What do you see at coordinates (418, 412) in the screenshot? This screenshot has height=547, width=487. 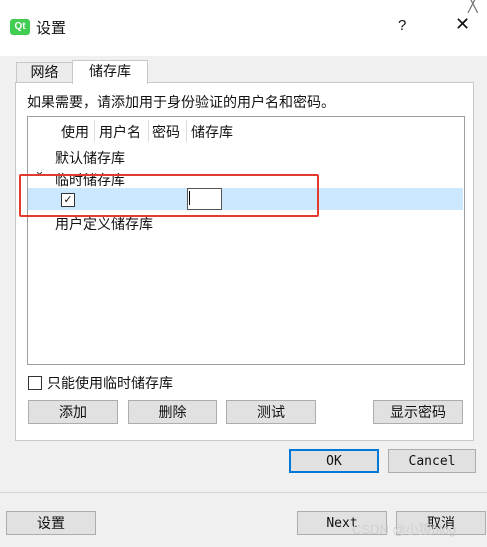 I see `show-password-button: 显示密码` at bounding box center [418, 412].